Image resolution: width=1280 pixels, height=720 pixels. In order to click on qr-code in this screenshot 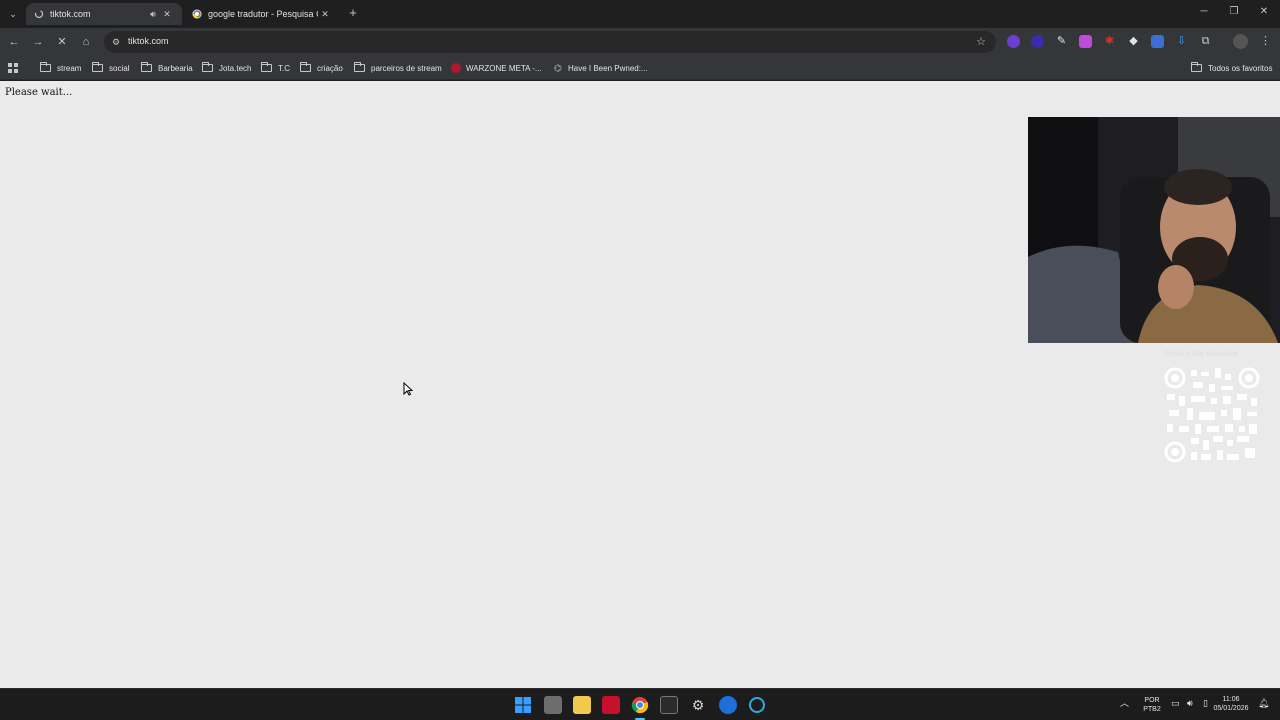, I will do `click(1212, 415)`.